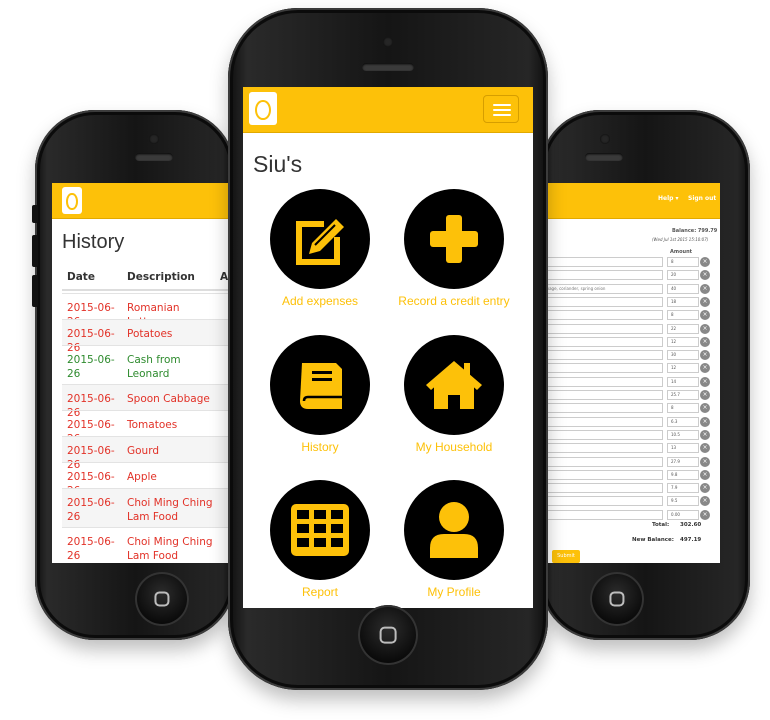 This screenshot has width=770, height=720. What do you see at coordinates (668, 198) in the screenshot?
I see `help-menu: Help ▾` at bounding box center [668, 198].